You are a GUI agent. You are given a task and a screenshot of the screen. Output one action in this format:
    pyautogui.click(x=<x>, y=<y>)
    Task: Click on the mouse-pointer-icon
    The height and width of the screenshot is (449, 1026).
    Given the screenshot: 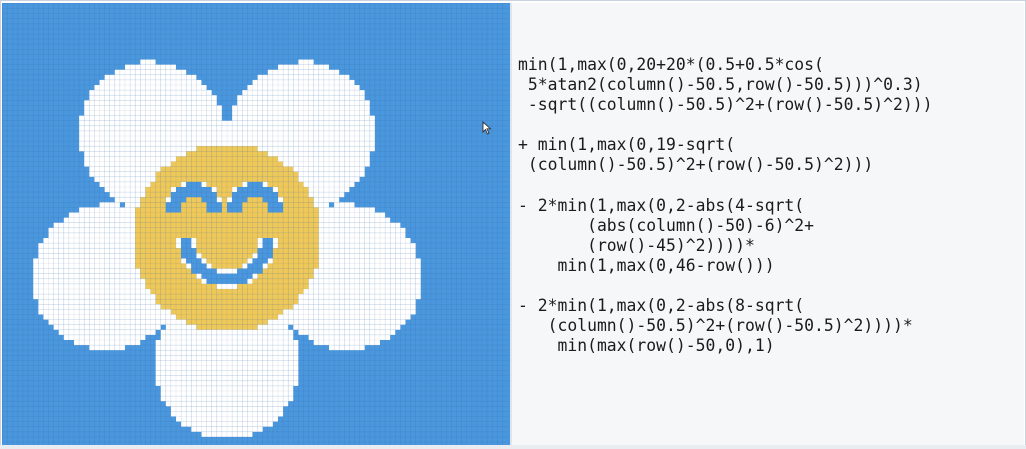 What is the action you would take?
    pyautogui.click(x=487, y=130)
    